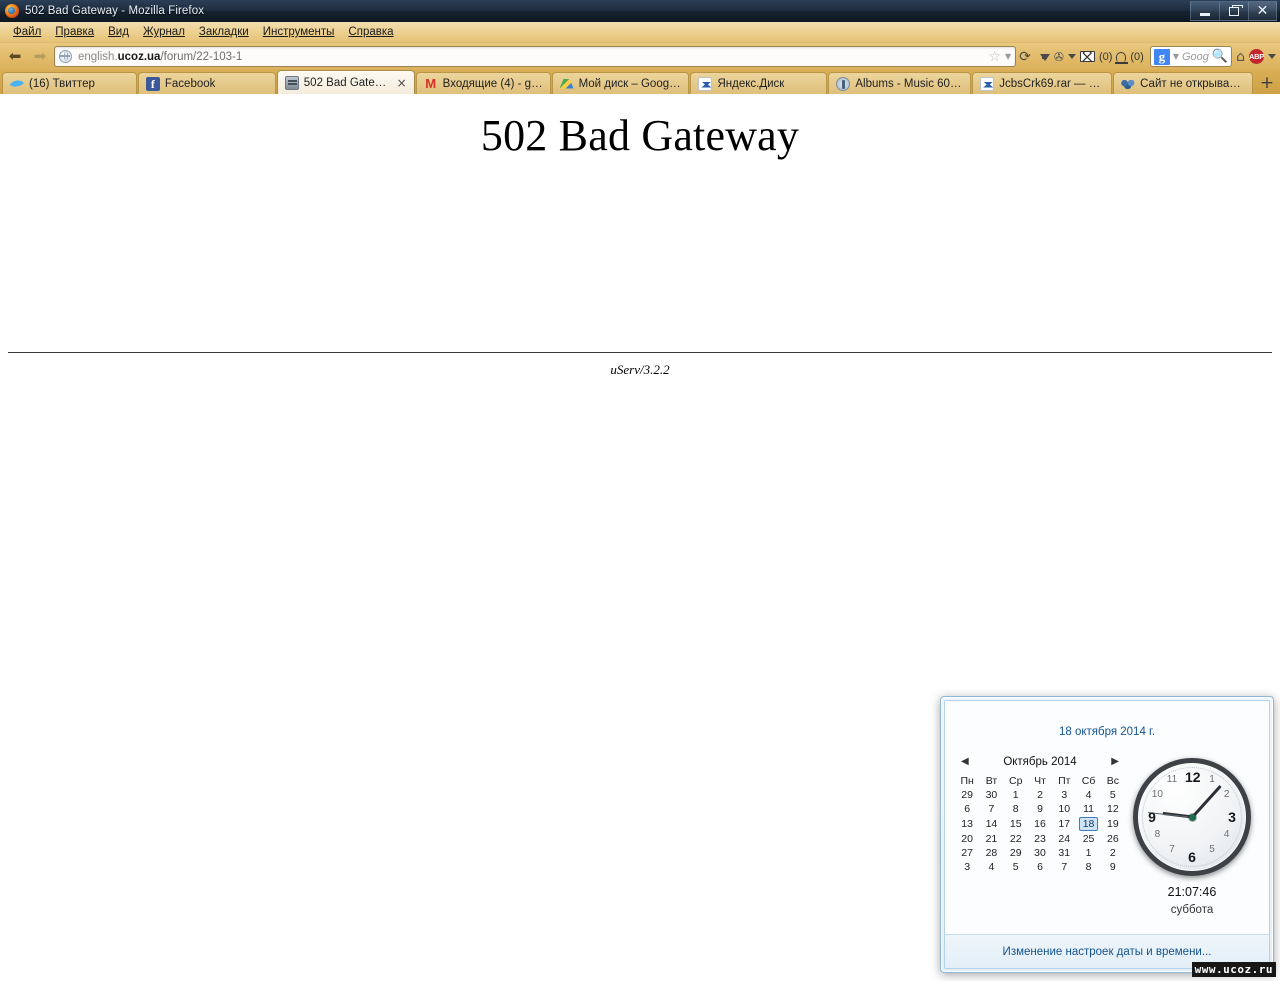 The width and height of the screenshot is (1280, 981). I want to click on tab-albums-music: Albums - Music 60-70, so click(900, 83).